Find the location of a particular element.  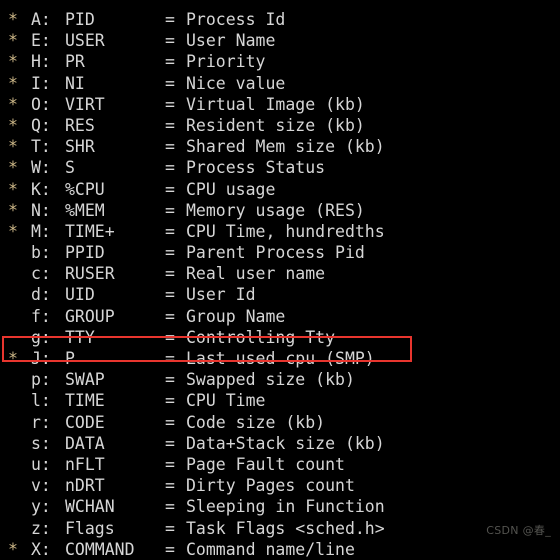

field-row: u: nFLT = Page Fault count is located at coordinates (280, 464).